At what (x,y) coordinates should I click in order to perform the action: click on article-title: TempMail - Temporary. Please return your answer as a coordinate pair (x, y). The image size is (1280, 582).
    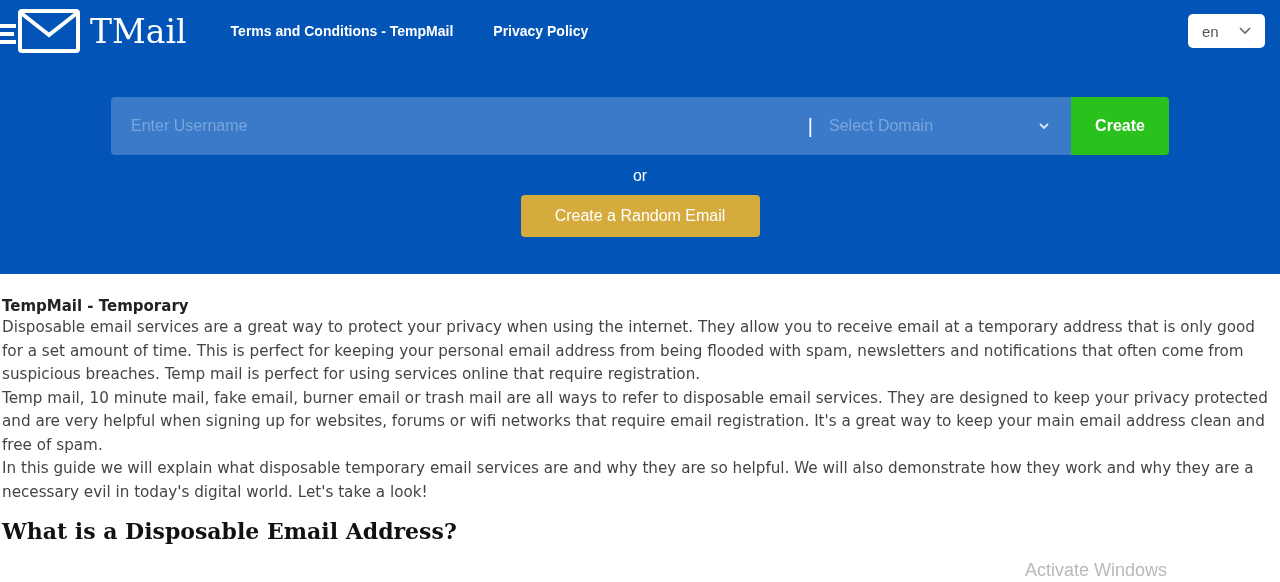
    Looking at the image, I should click on (96, 306).